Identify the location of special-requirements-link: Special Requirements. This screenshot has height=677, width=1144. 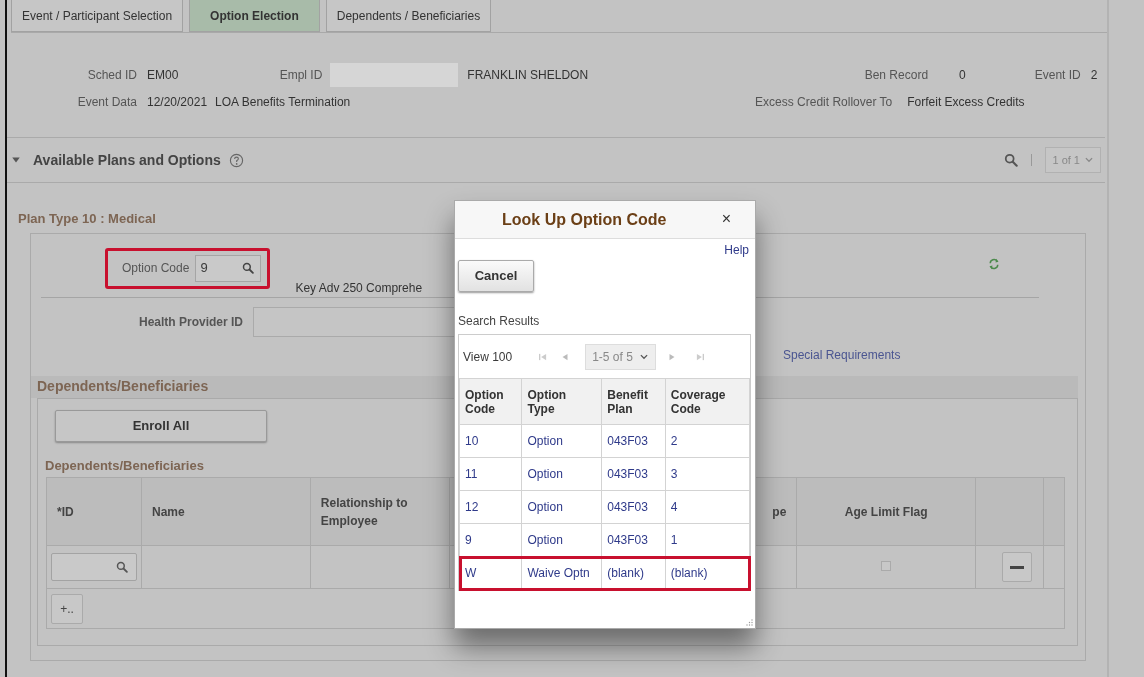
(842, 354).